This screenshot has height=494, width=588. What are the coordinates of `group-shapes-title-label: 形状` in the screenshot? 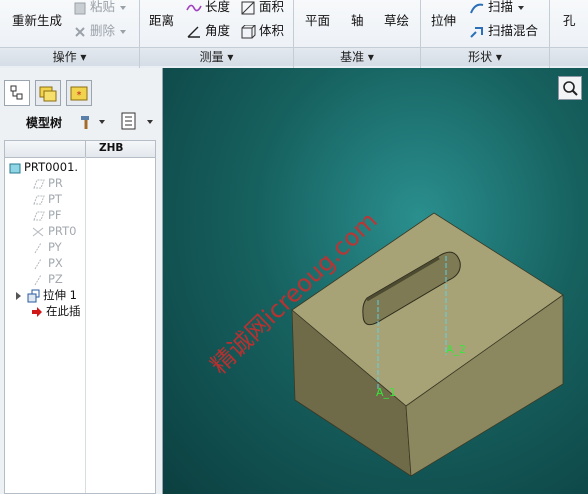 It's located at (480, 57).